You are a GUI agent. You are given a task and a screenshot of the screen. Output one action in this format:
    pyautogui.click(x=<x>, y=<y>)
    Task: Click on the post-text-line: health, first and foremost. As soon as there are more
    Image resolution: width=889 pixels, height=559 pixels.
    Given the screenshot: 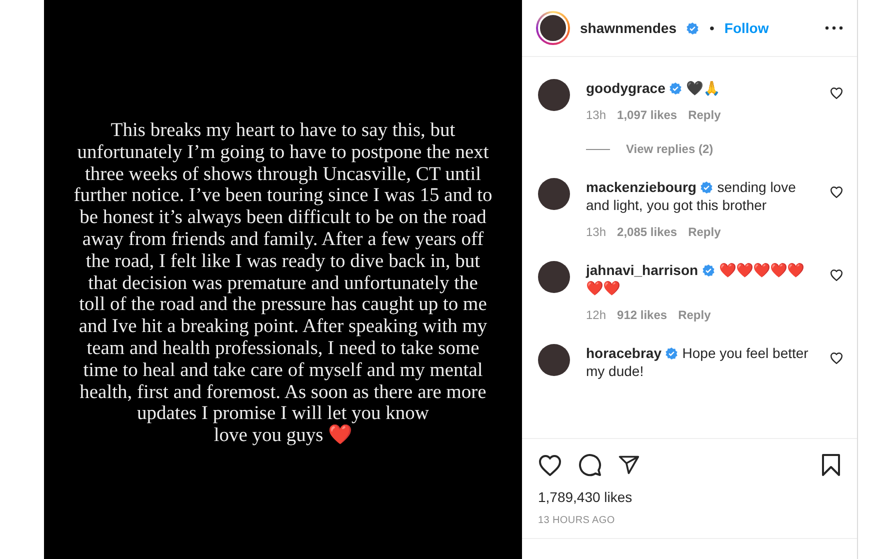 What is the action you would take?
    pyautogui.click(x=283, y=393)
    